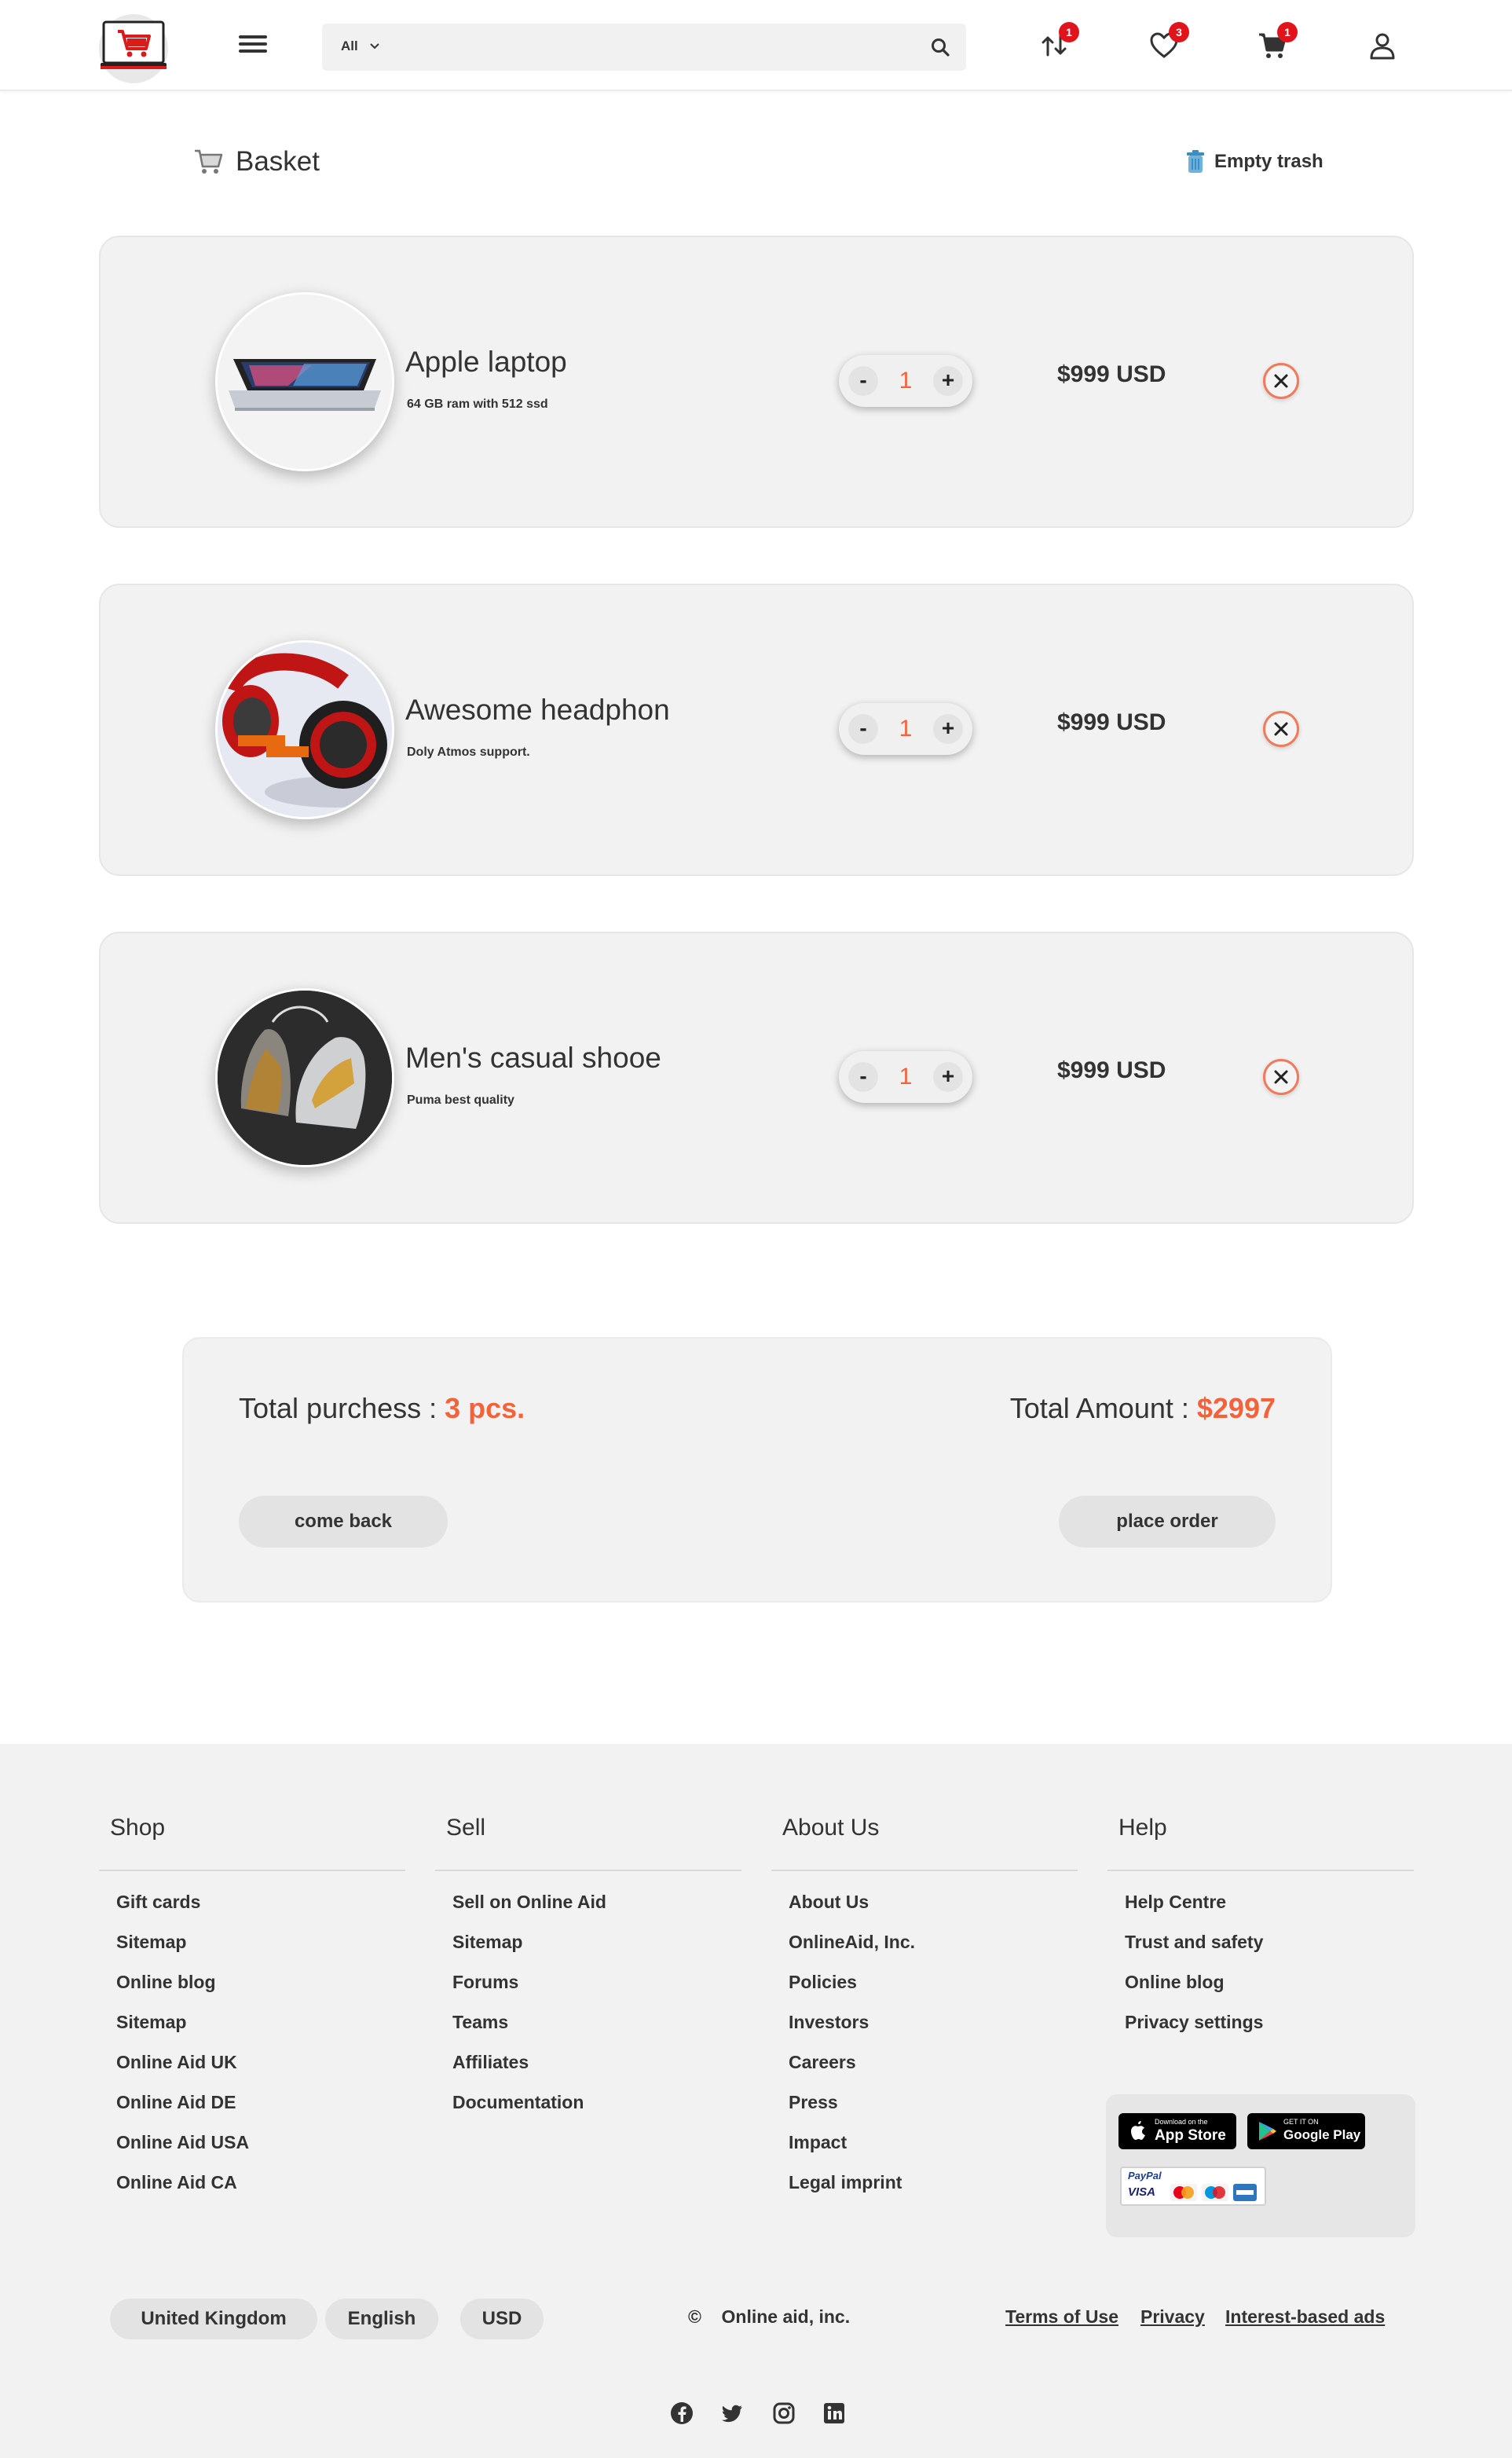 The height and width of the screenshot is (2458, 1512). Describe the element at coordinates (485, 1408) in the screenshot. I see `total-purchase-value: 3 pcs.` at that location.